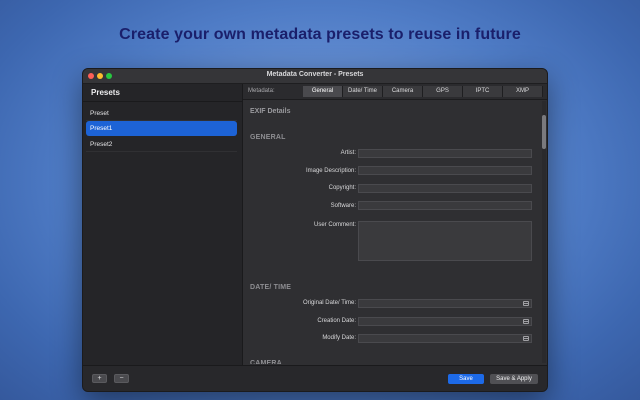 Image resolution: width=640 pixels, height=400 pixels. Describe the element at coordinates (342, 188) in the screenshot. I see `copyright-label: Copyright:` at that location.